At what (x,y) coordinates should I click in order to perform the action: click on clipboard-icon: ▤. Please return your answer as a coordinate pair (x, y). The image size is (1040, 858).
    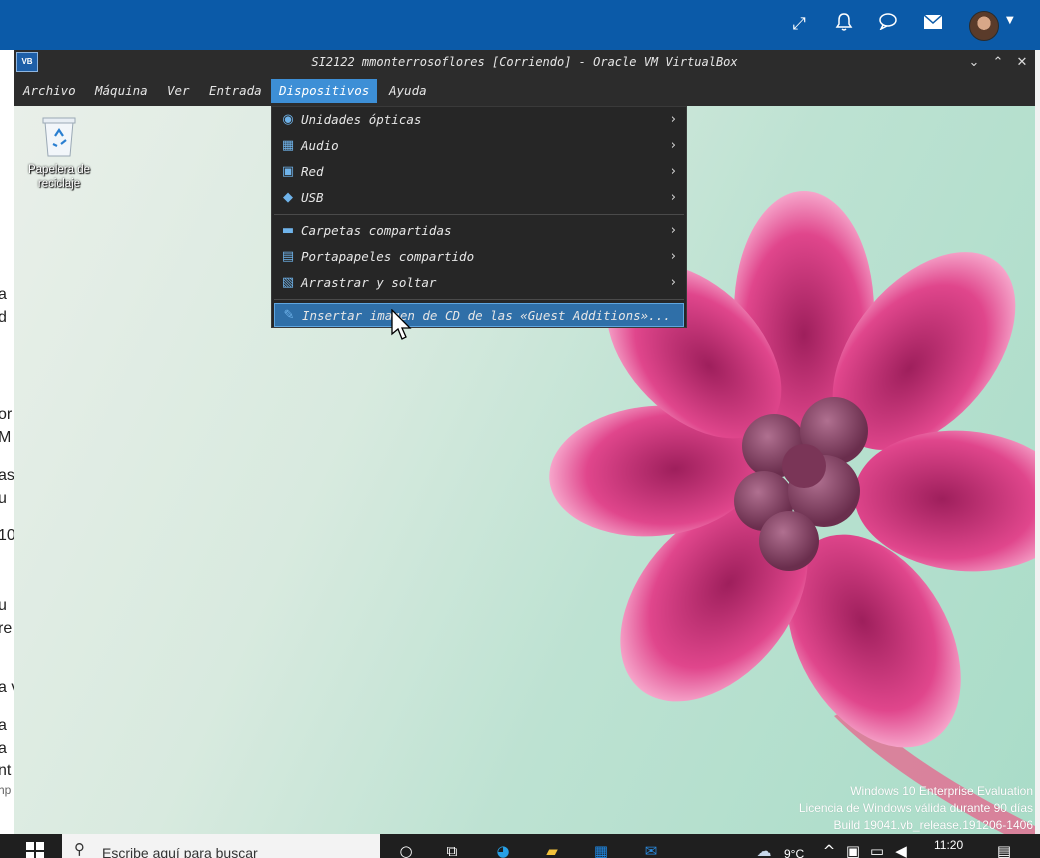
    Looking at the image, I should click on (288, 256).